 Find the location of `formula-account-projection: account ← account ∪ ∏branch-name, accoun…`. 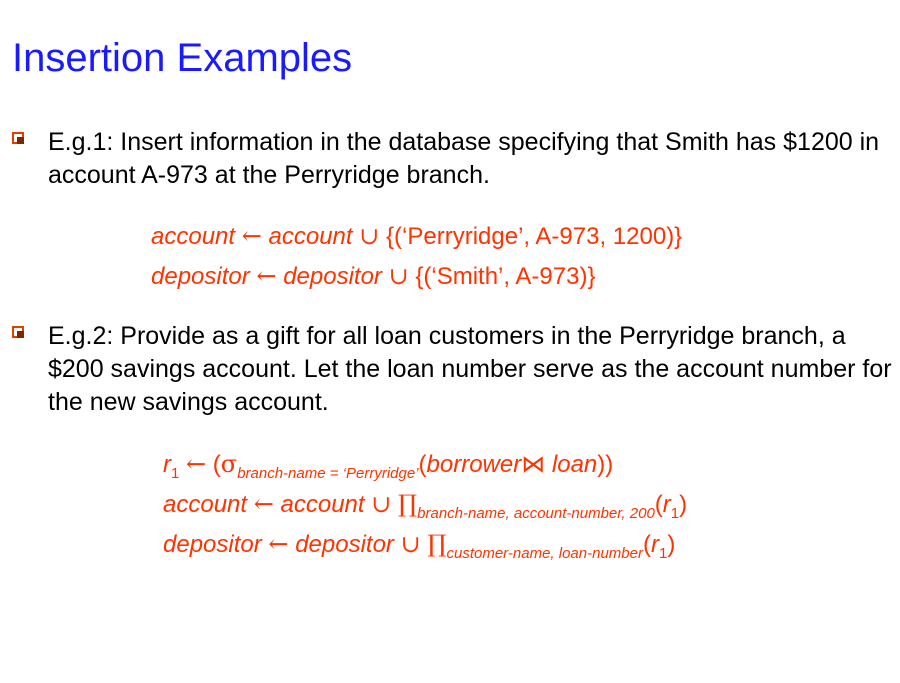

formula-account-projection: account ← account ∪ ∏branch-name, accoun… is located at coordinates (425, 506).